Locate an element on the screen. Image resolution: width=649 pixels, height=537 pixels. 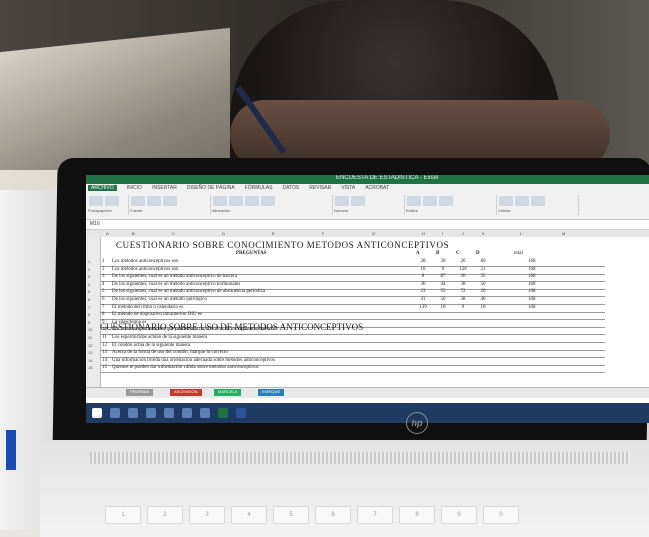
excel-taskbar-icon is located at coordinates (223, 413).